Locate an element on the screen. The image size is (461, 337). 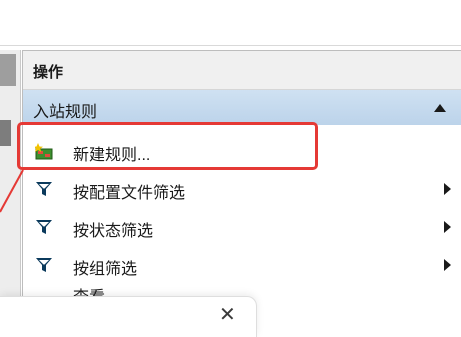
close-icon: ✕ is located at coordinates (227, 315).